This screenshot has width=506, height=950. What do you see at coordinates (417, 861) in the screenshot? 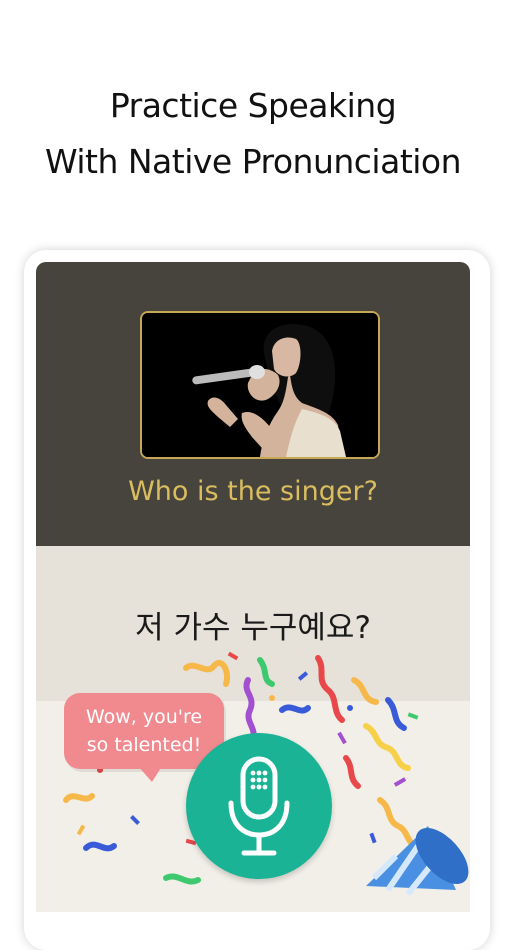
I see `party-popper-icon` at bounding box center [417, 861].